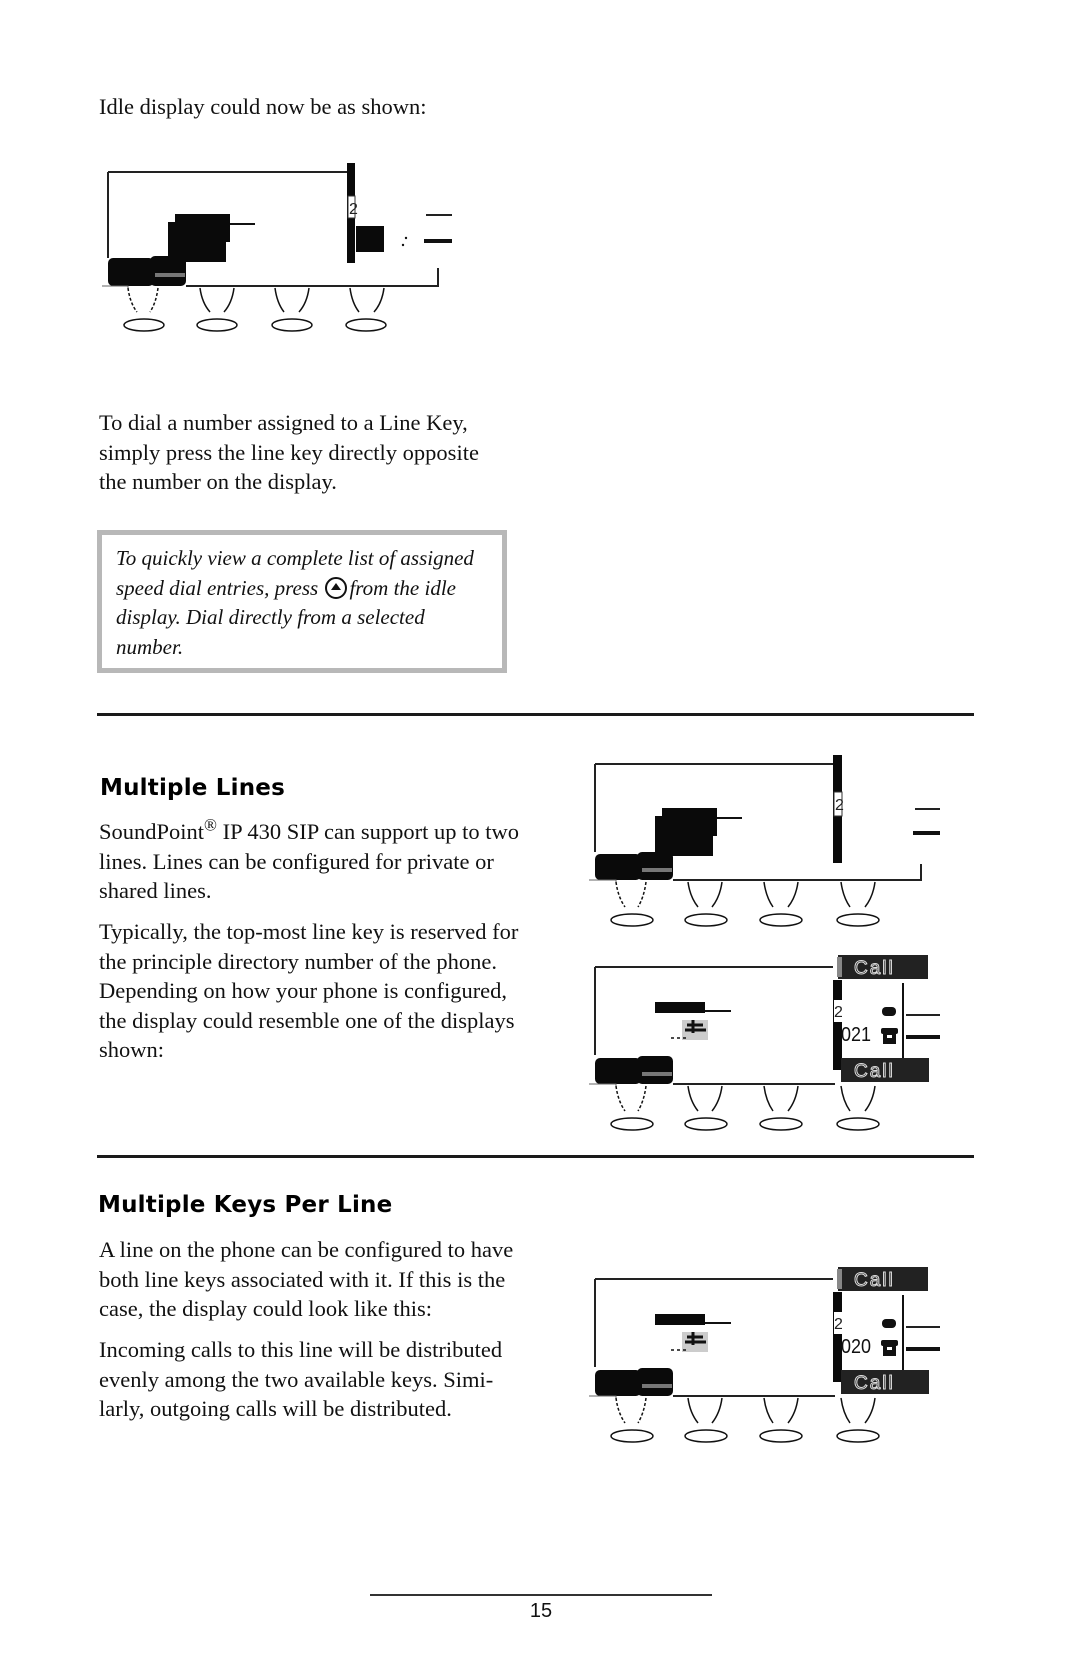  Describe the element at coordinates (541, 1611) in the screenshot. I see `page-number: 15` at that location.